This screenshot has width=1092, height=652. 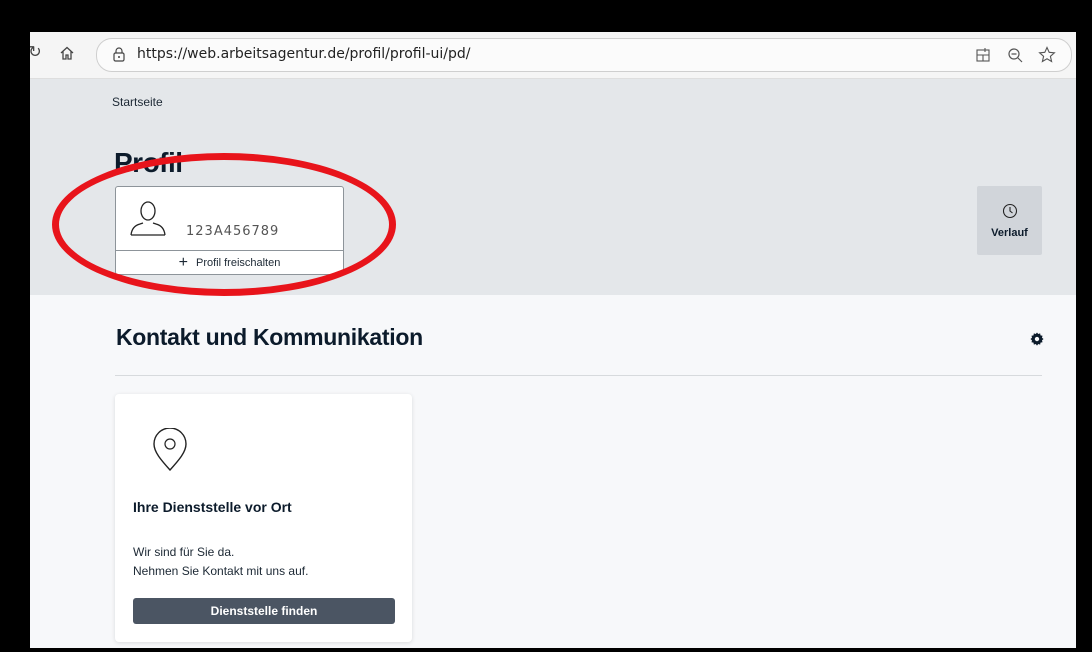 What do you see at coordinates (233, 231) in the screenshot?
I see `profile-id: 123A456789` at bounding box center [233, 231].